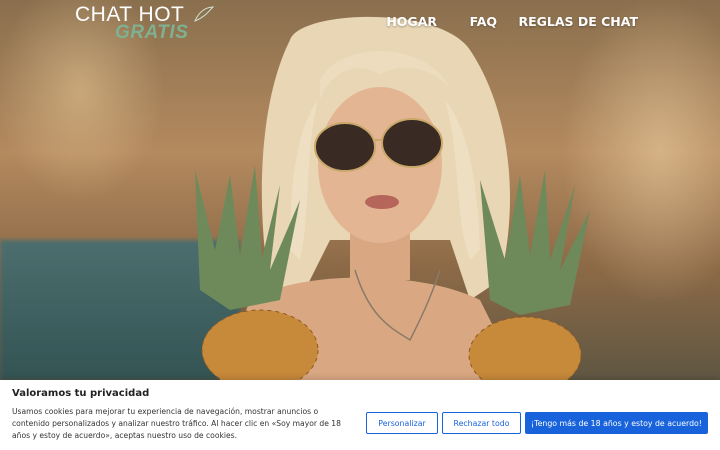 This screenshot has width=720, height=450. I want to click on reject-all-button: Rechazar todo, so click(481, 423).